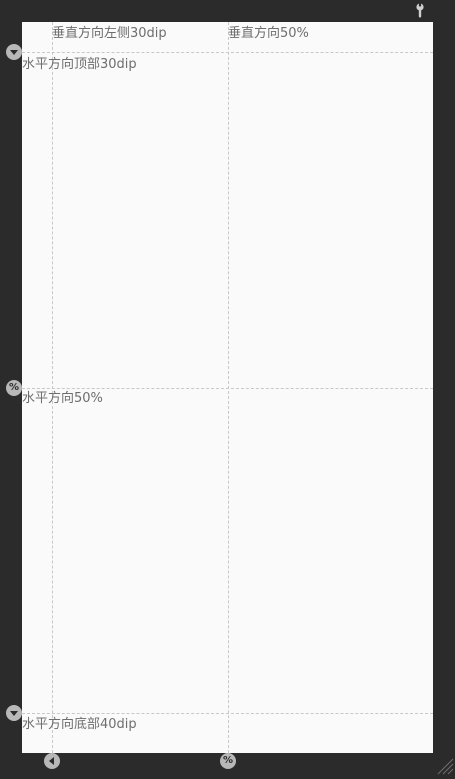 The height and width of the screenshot is (779, 455). Describe the element at coordinates (420, 10) in the screenshot. I see `wrench-icon` at that location.